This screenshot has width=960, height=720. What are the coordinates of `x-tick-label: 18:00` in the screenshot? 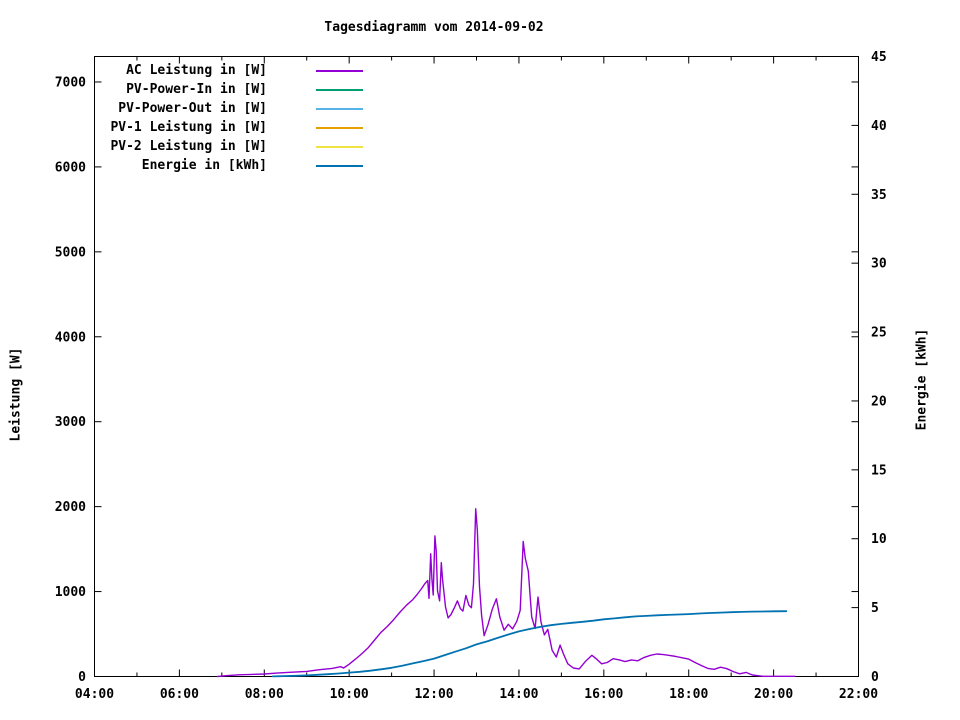 It's located at (688, 694).